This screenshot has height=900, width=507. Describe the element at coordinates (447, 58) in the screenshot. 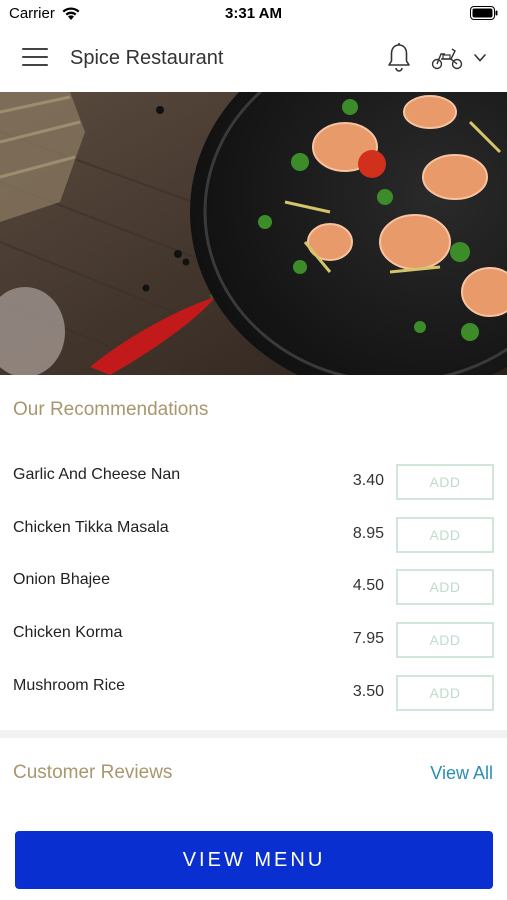

I see `scooter-icon` at that location.